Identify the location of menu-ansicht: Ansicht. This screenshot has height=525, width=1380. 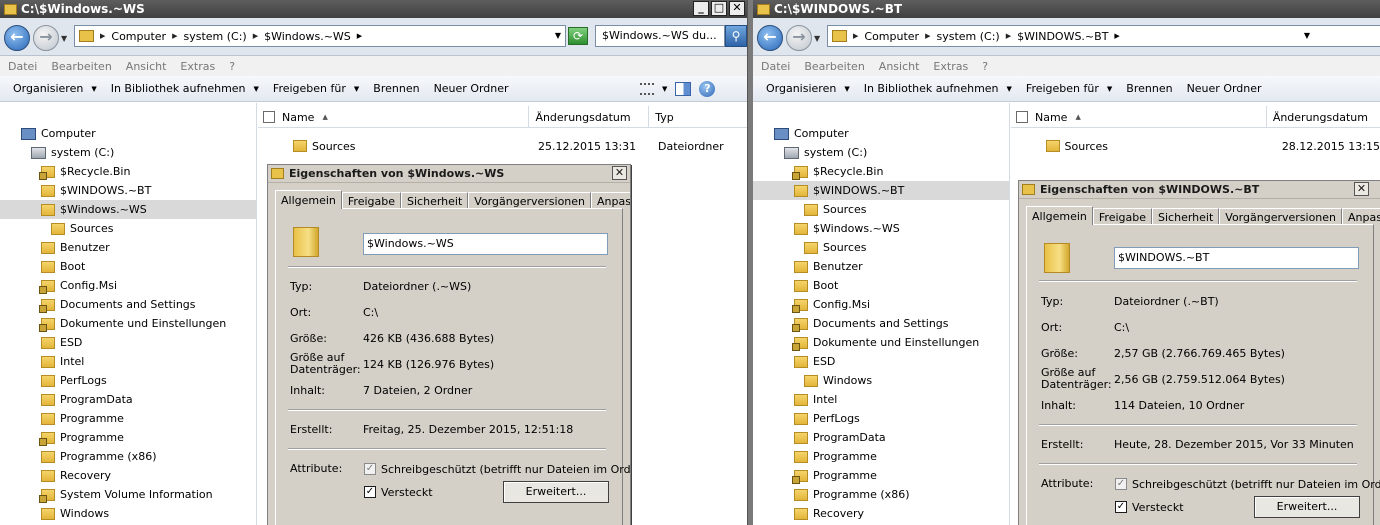
(899, 66).